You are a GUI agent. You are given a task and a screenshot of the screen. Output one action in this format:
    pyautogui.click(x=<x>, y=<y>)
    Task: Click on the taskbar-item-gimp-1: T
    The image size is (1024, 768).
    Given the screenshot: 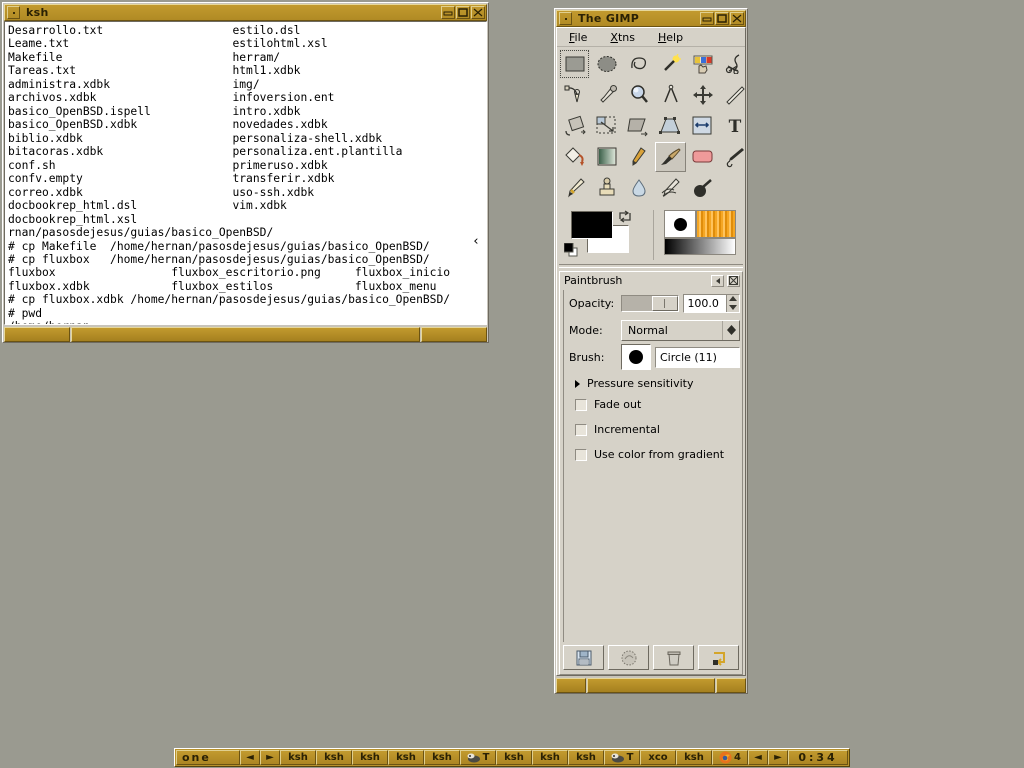 What is the action you would take?
    pyautogui.click(x=478, y=757)
    